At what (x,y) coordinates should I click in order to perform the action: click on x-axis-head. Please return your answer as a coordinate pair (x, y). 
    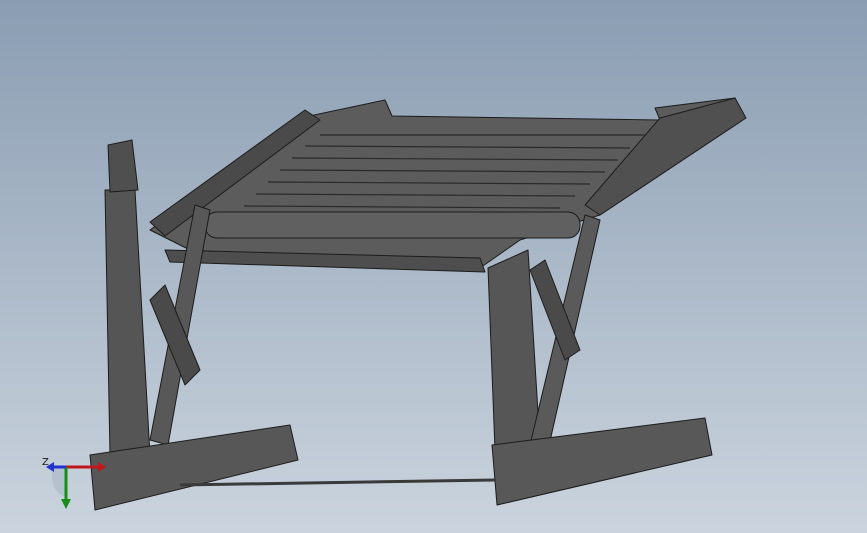
    Looking at the image, I should click on (102, 467).